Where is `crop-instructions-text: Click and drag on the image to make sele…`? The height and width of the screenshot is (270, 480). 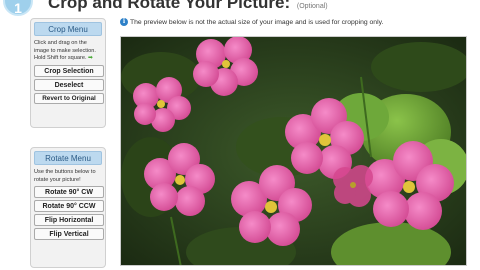 crop-instructions-text: Click and drag on the image to make sele… is located at coordinates (65, 50).